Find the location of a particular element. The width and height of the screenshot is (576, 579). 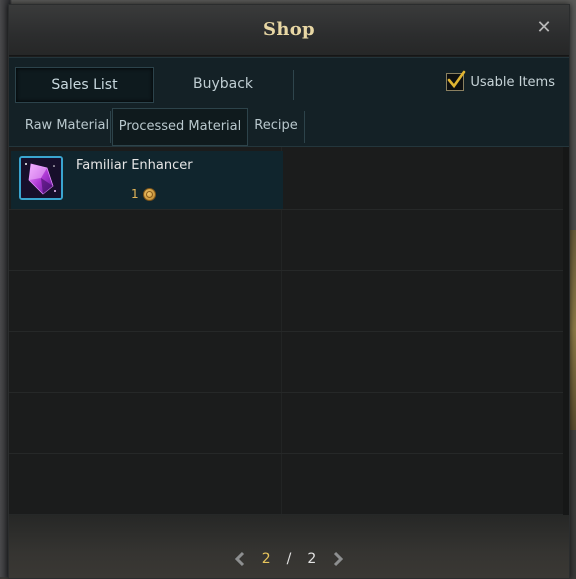

pagination: 2 / 2 is located at coordinates (289, 559).